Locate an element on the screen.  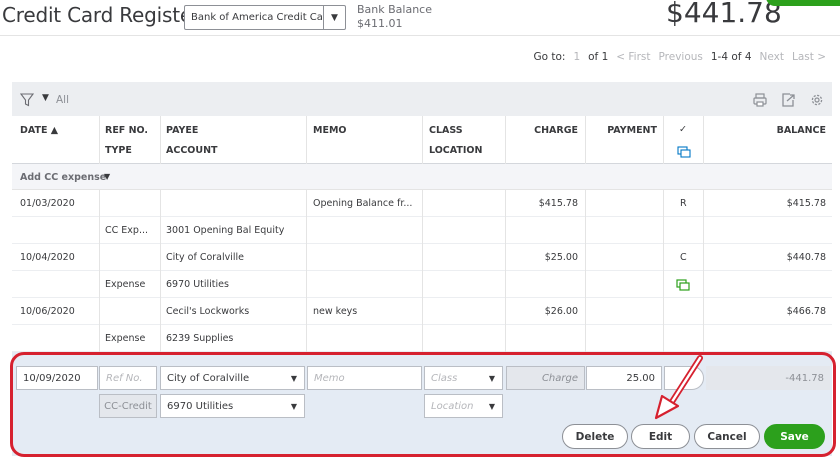
edit-status-field is located at coordinates (684, 378).